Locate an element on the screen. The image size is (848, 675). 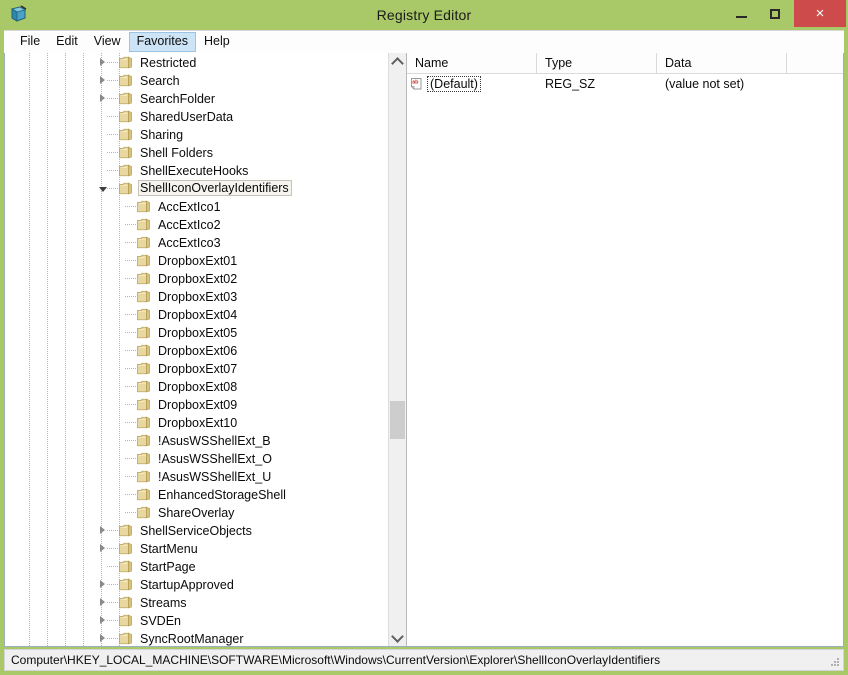
tree-node: StartMenu is located at coordinates (196, 548).